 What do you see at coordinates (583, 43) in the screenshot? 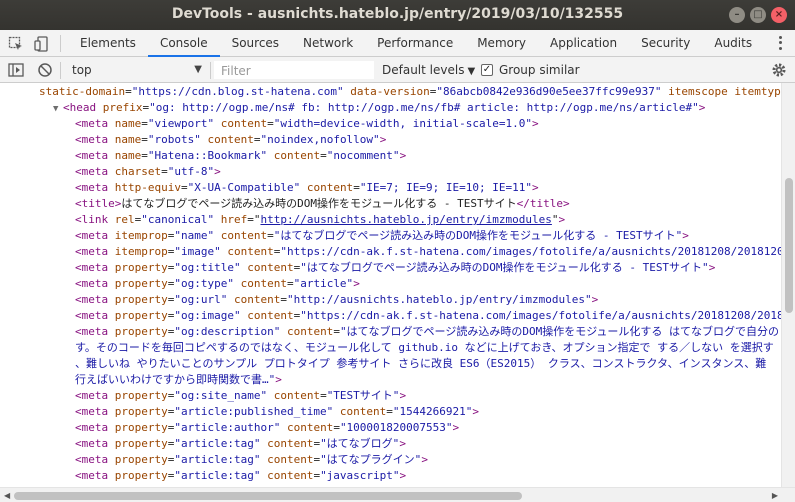
I see `tab-application: Application` at bounding box center [583, 43].